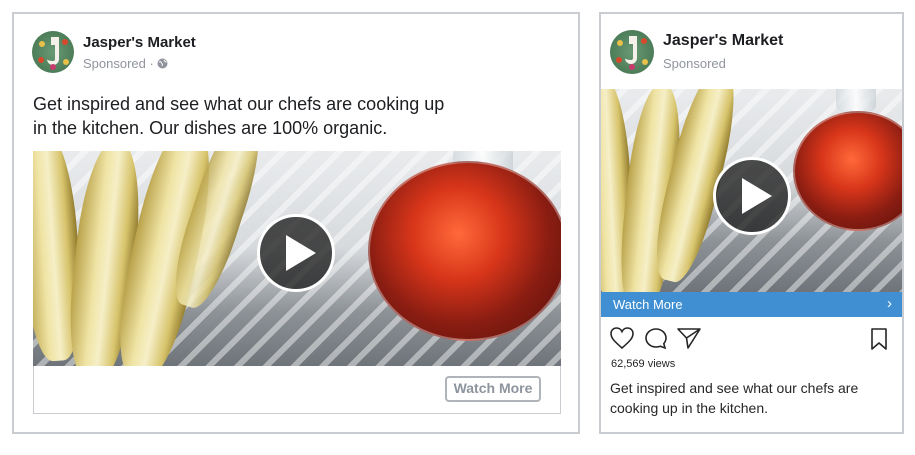 The height and width of the screenshot is (455, 915). What do you see at coordinates (734, 388) in the screenshot?
I see `caption-line-1: Get inspired and see what our chefs are` at bounding box center [734, 388].